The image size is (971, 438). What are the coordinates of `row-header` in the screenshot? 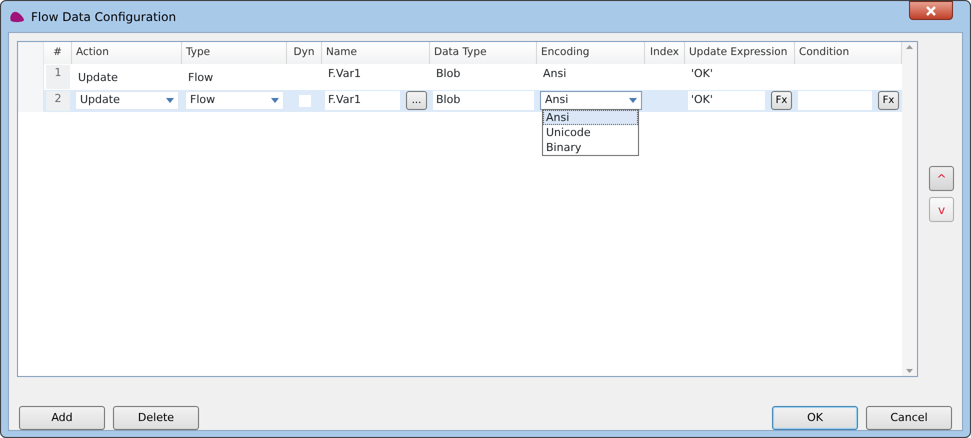 It's located at (31, 101).